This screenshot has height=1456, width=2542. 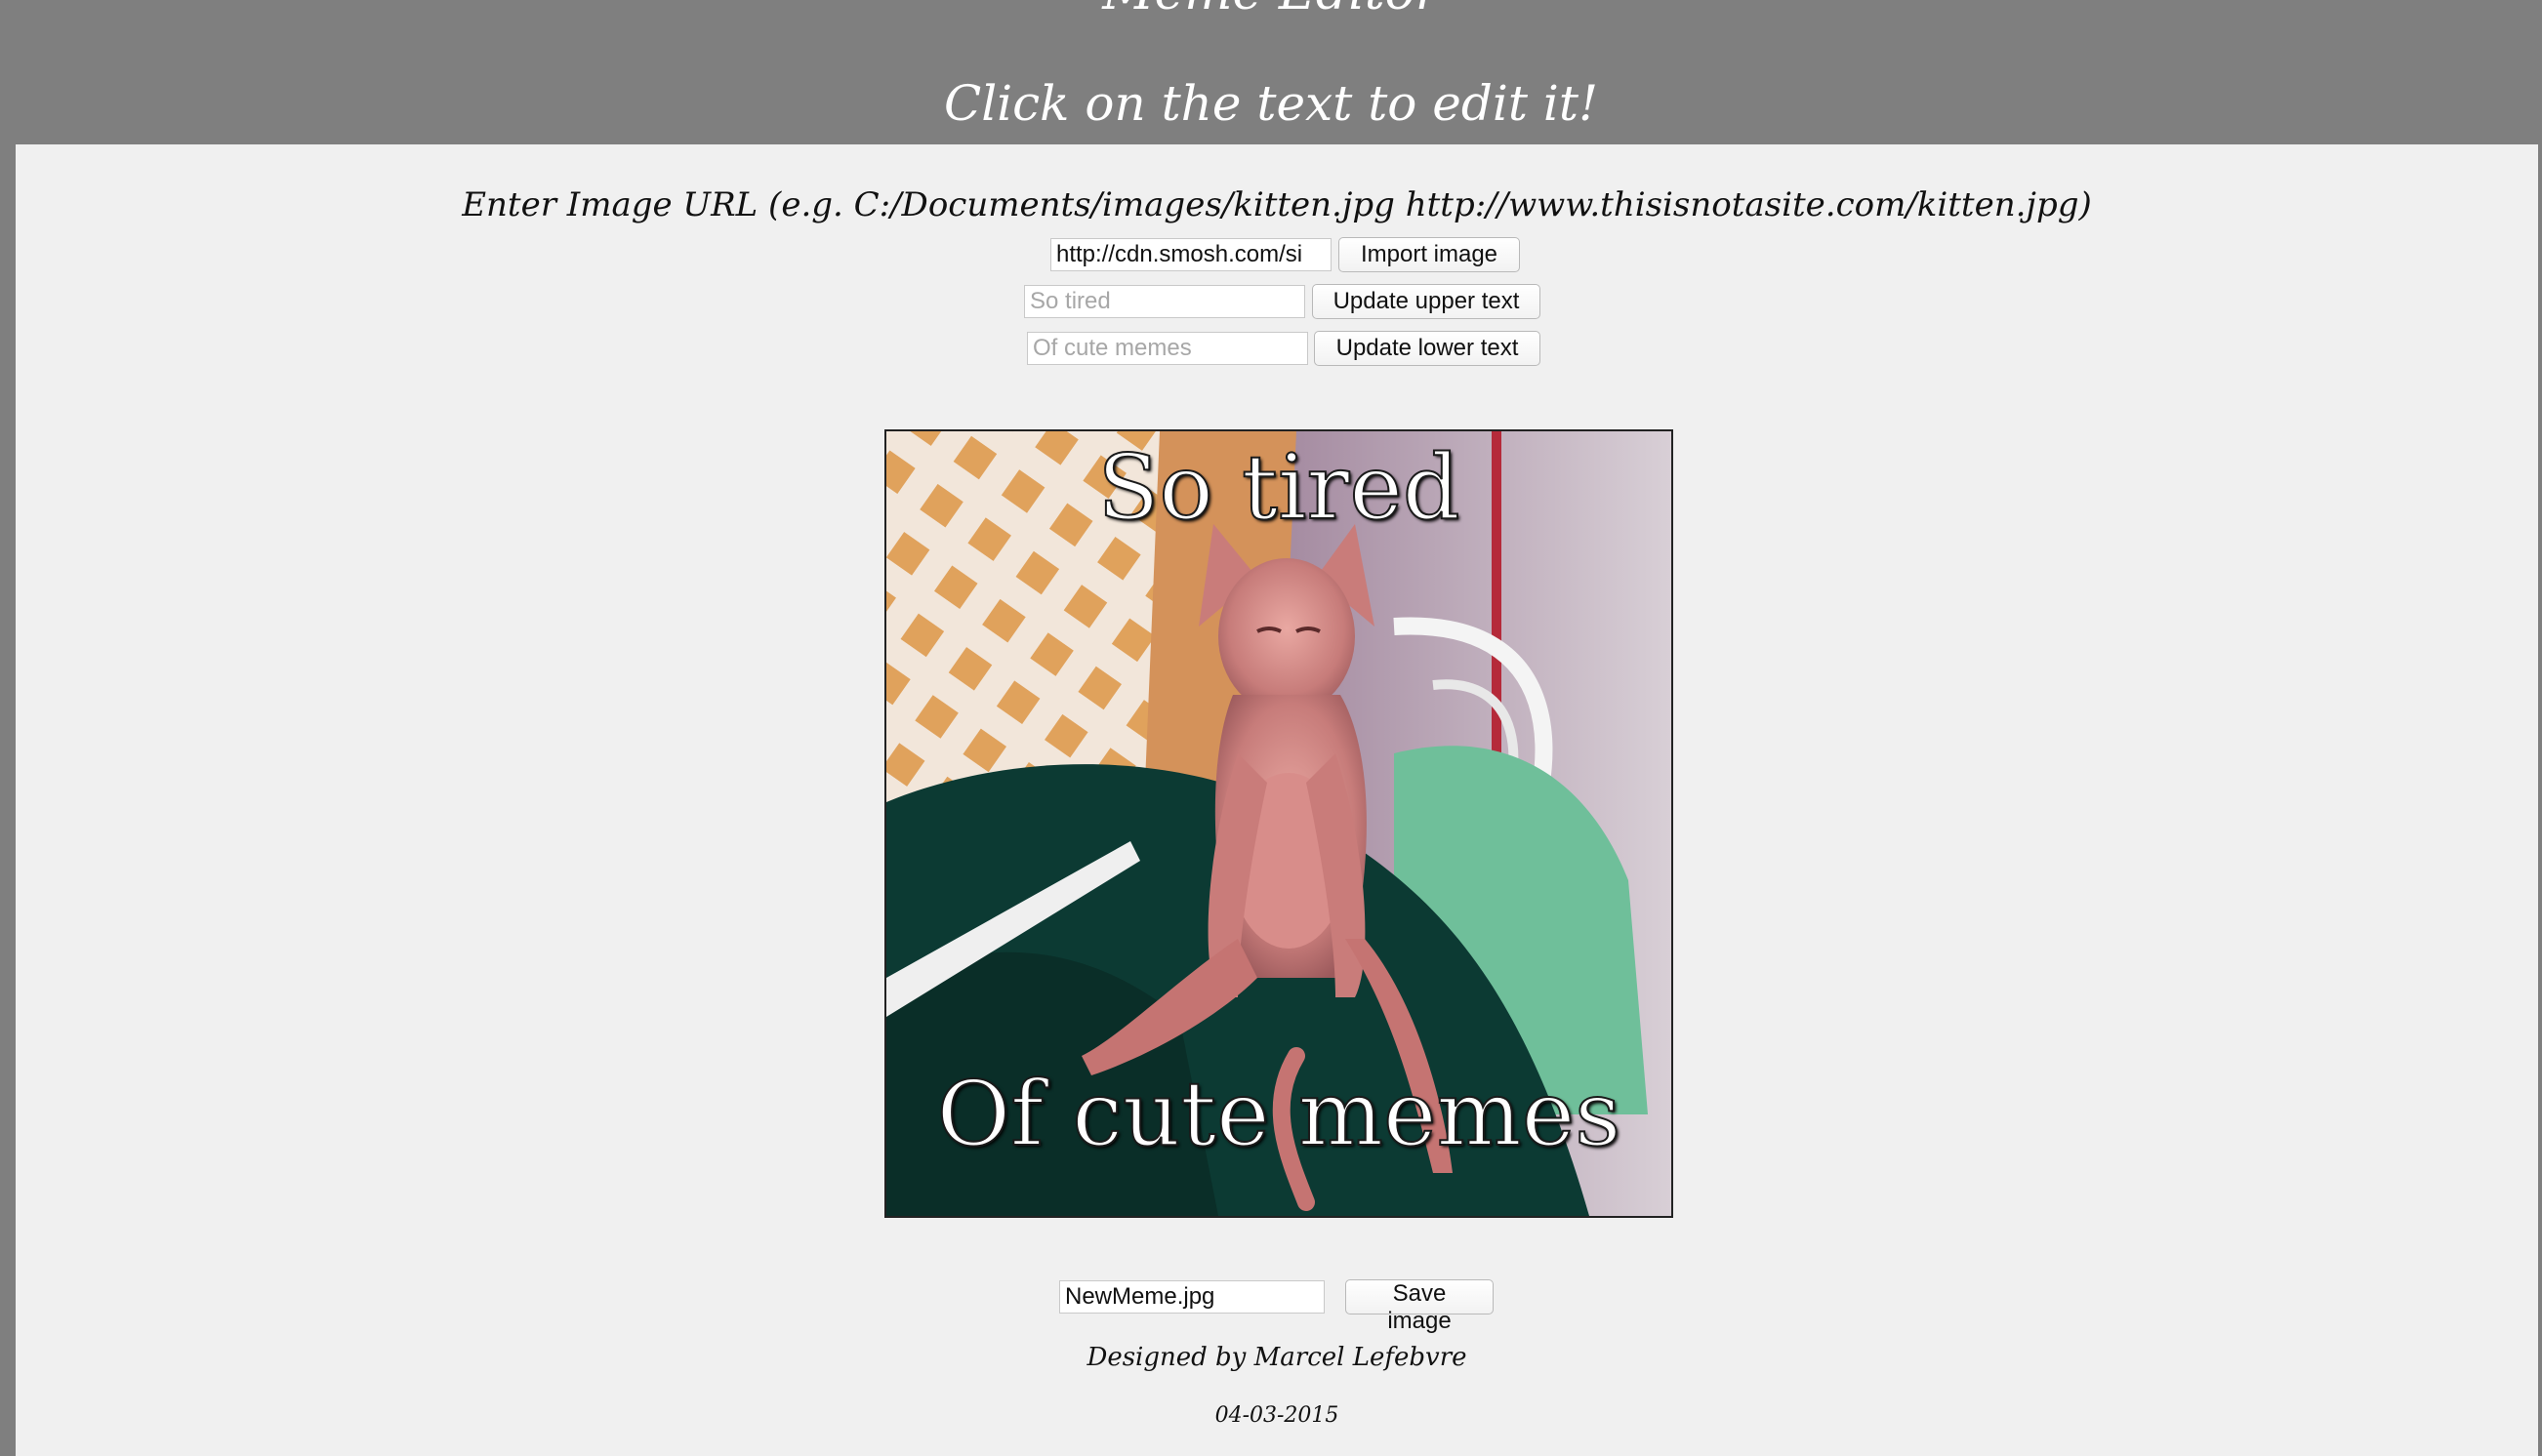 What do you see at coordinates (1278, 1114) in the screenshot?
I see `meme-lower-text: Of cute memes` at bounding box center [1278, 1114].